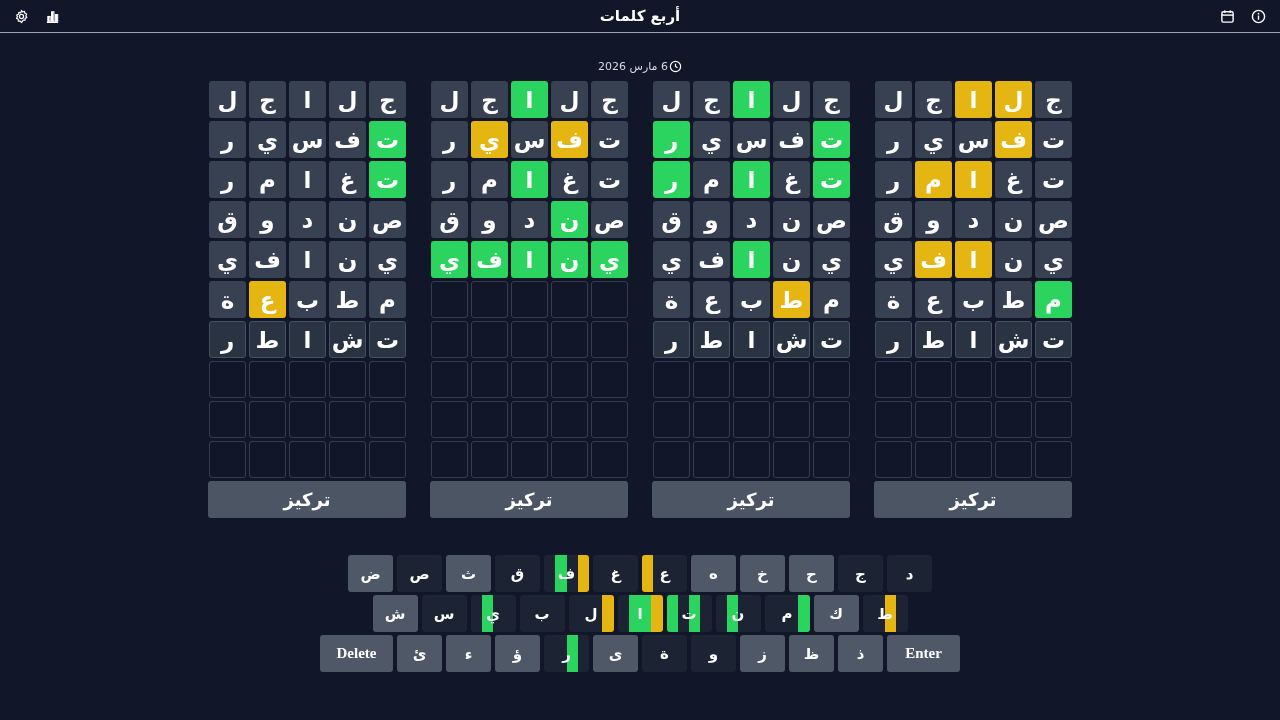  Describe the element at coordinates (419, 573) in the screenshot. I see `keyboard-key: ص` at that location.